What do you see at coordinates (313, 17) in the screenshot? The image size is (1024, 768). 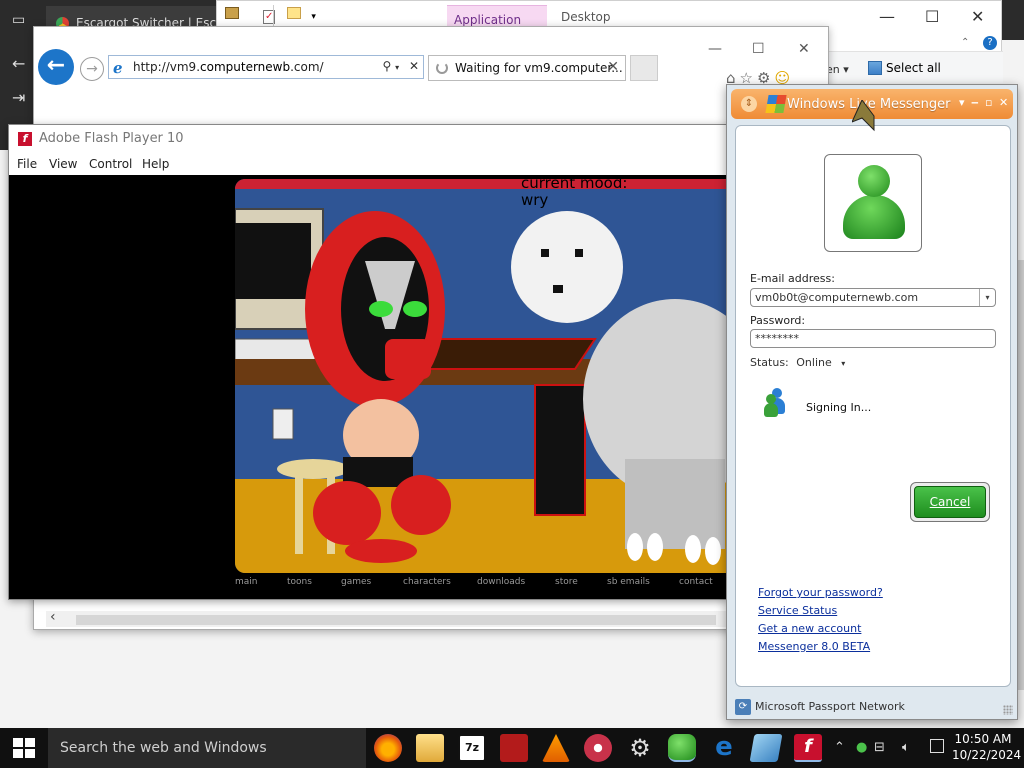 I see `qat-dropdown-icon: ▾` at bounding box center [313, 17].